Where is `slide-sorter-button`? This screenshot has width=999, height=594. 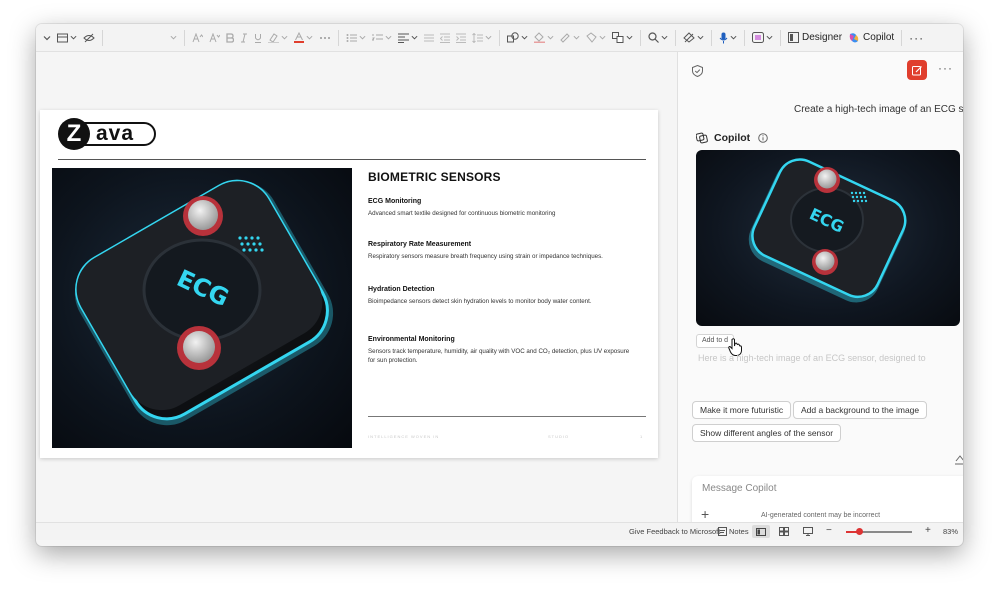
slide-sorter-button is located at coordinates (784, 532).